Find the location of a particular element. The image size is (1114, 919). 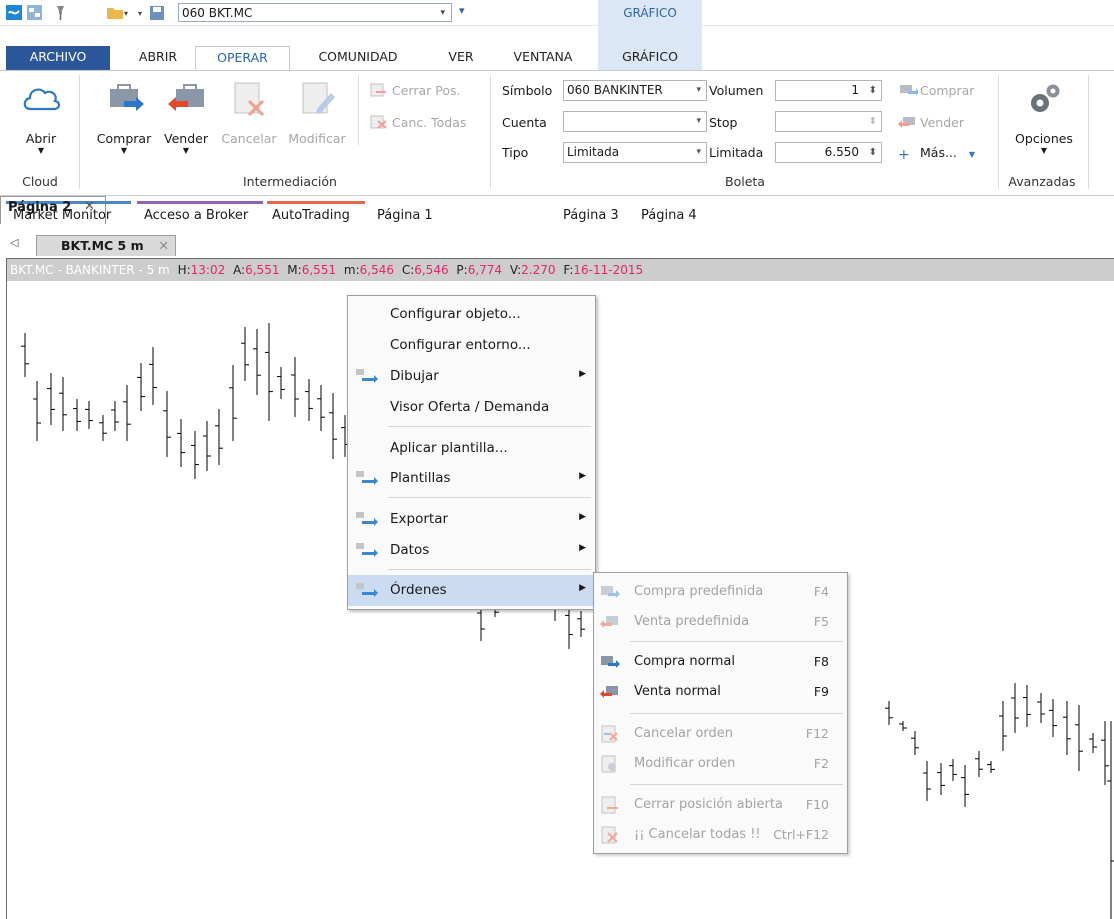

ticket-symbol-select: 060 BANKINTER ▾ is located at coordinates (635, 90).